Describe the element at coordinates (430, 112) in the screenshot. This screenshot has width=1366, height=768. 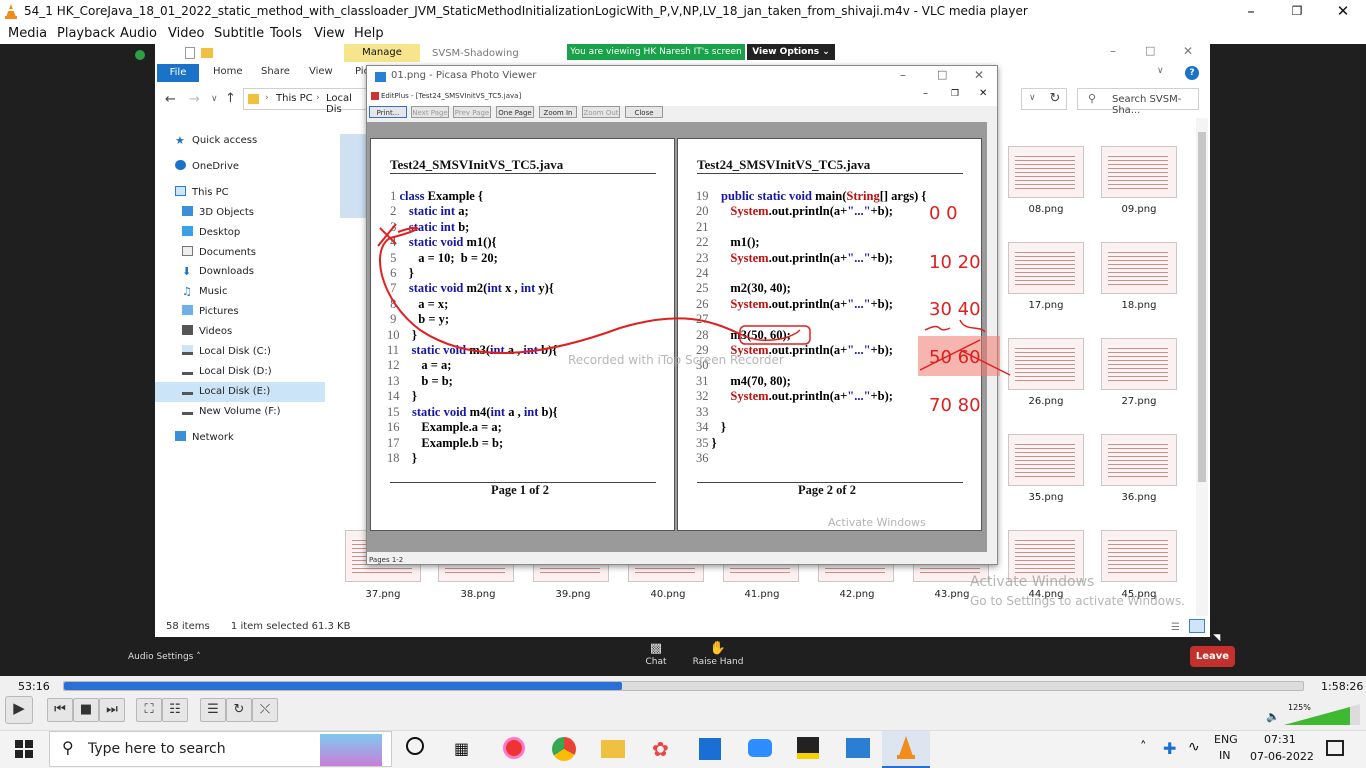
I see `next-page-button: Next Page` at that location.